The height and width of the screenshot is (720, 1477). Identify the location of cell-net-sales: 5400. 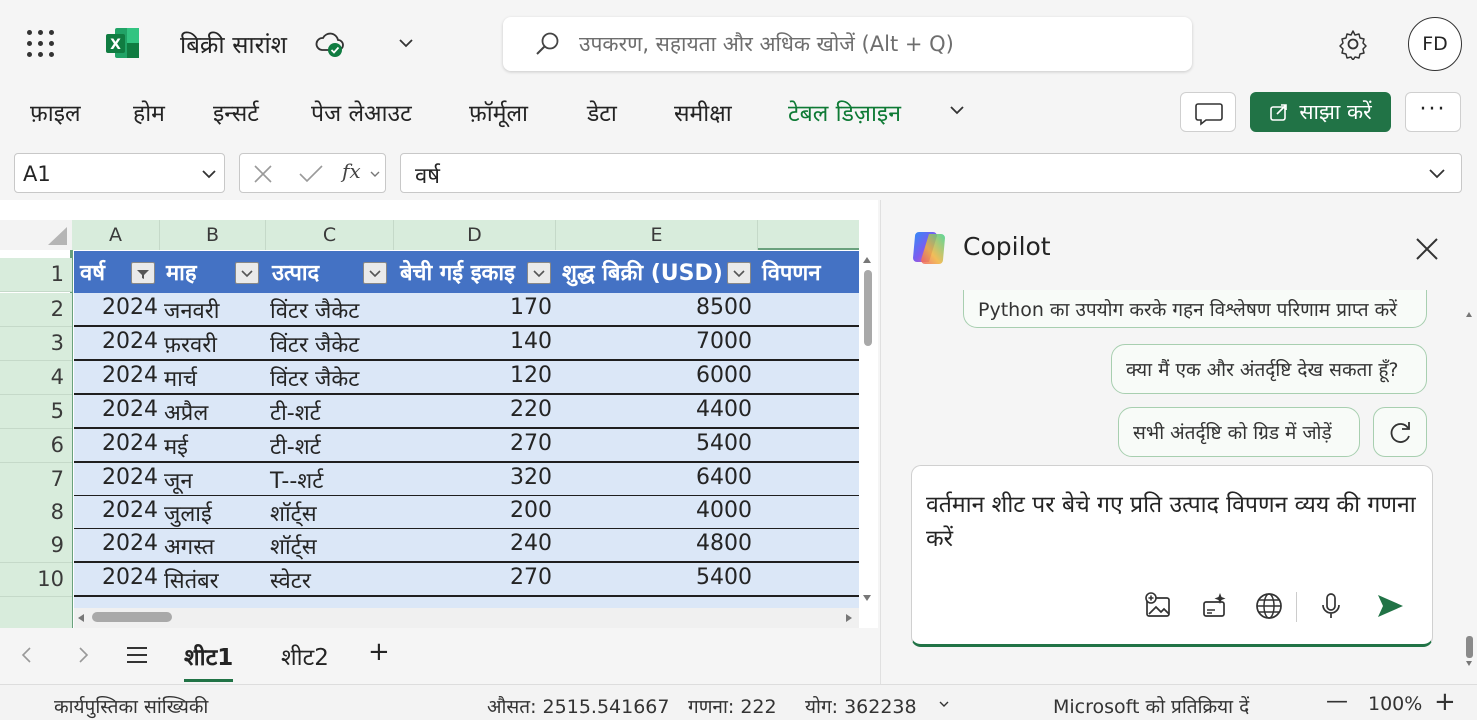
(654, 577).